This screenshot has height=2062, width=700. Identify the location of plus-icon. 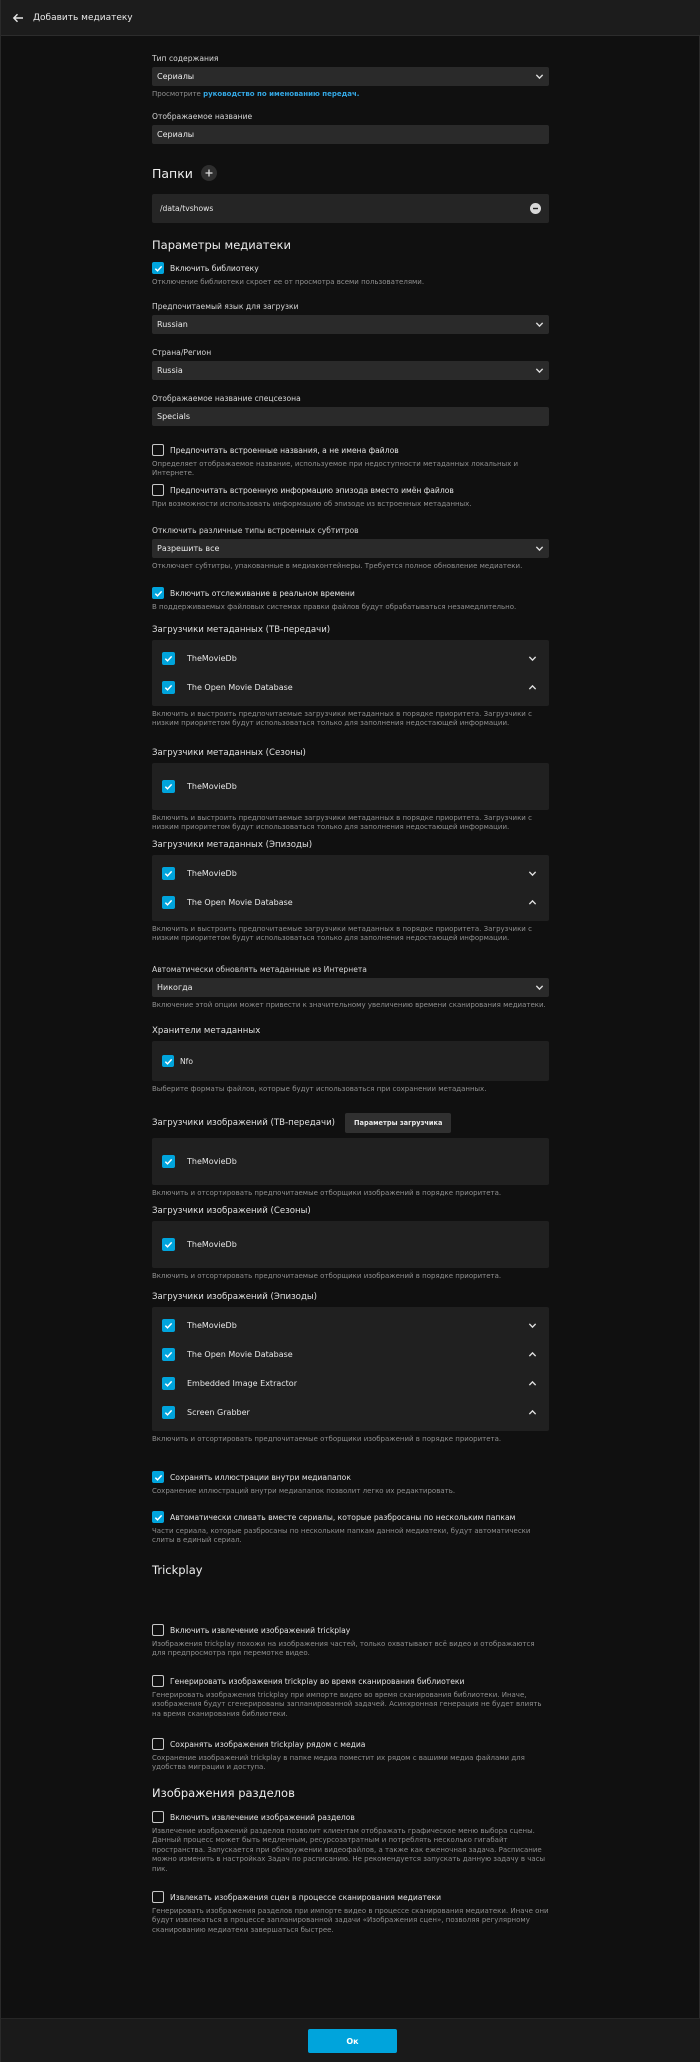
(209, 173).